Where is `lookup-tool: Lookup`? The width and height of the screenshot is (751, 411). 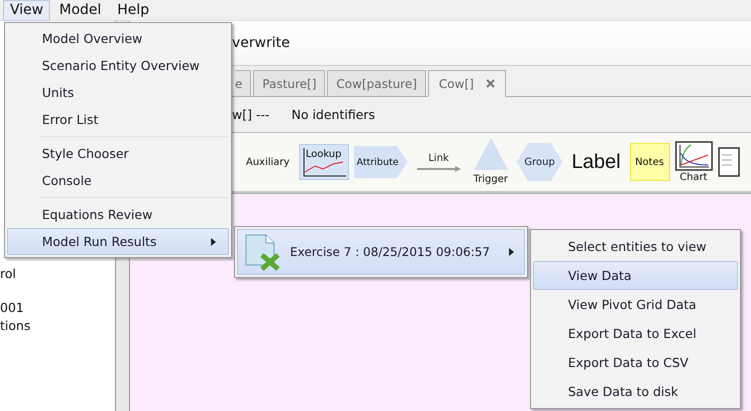 lookup-tool: Lookup is located at coordinates (323, 162).